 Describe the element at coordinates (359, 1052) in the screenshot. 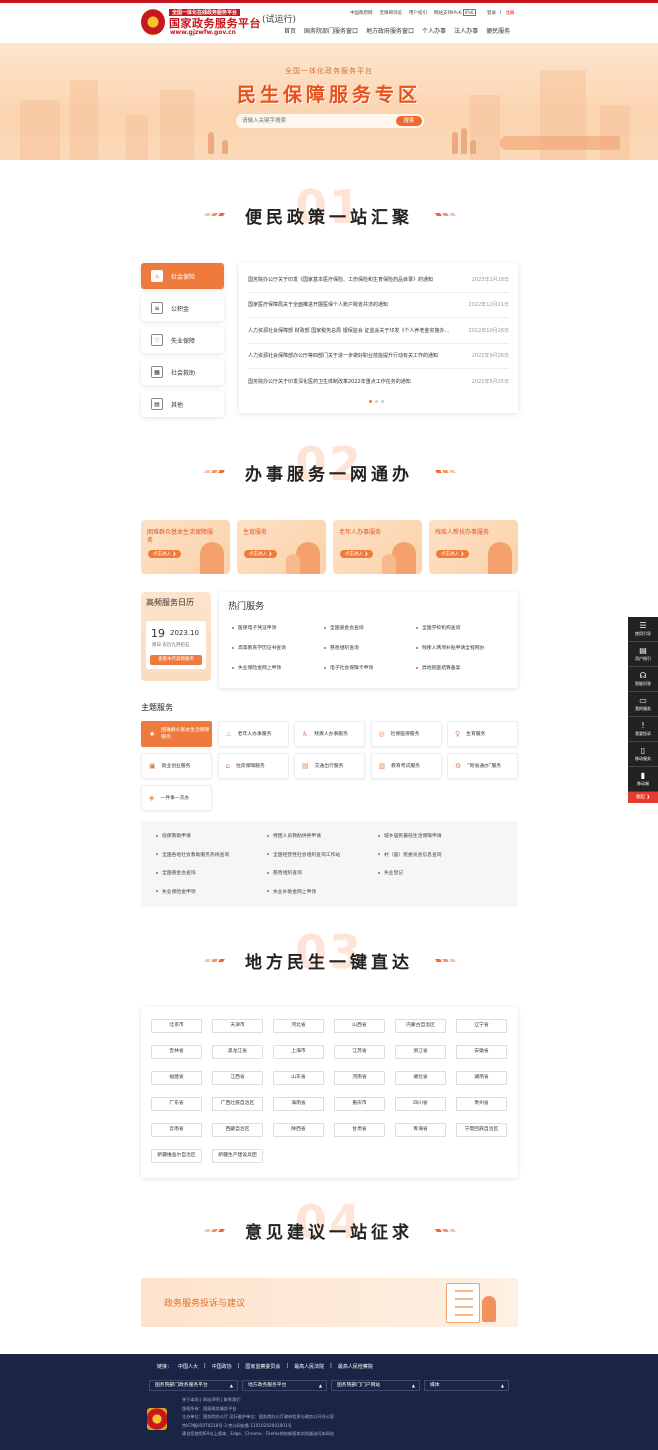

I see `province-button: 江苏省` at that location.